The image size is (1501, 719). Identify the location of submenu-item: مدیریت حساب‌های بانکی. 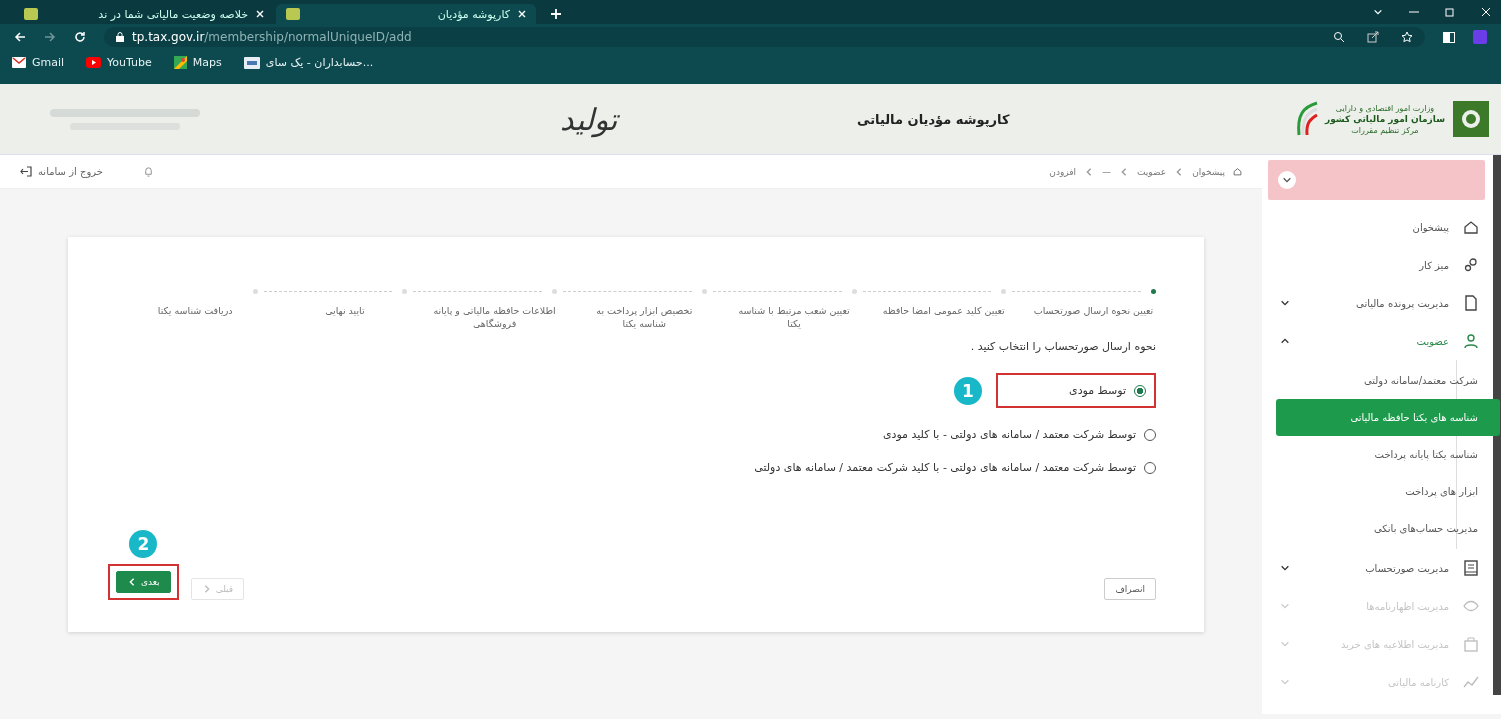
(1388, 528).